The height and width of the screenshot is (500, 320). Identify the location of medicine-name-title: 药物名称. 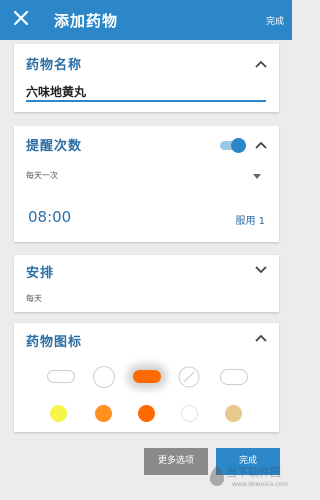
(54, 65).